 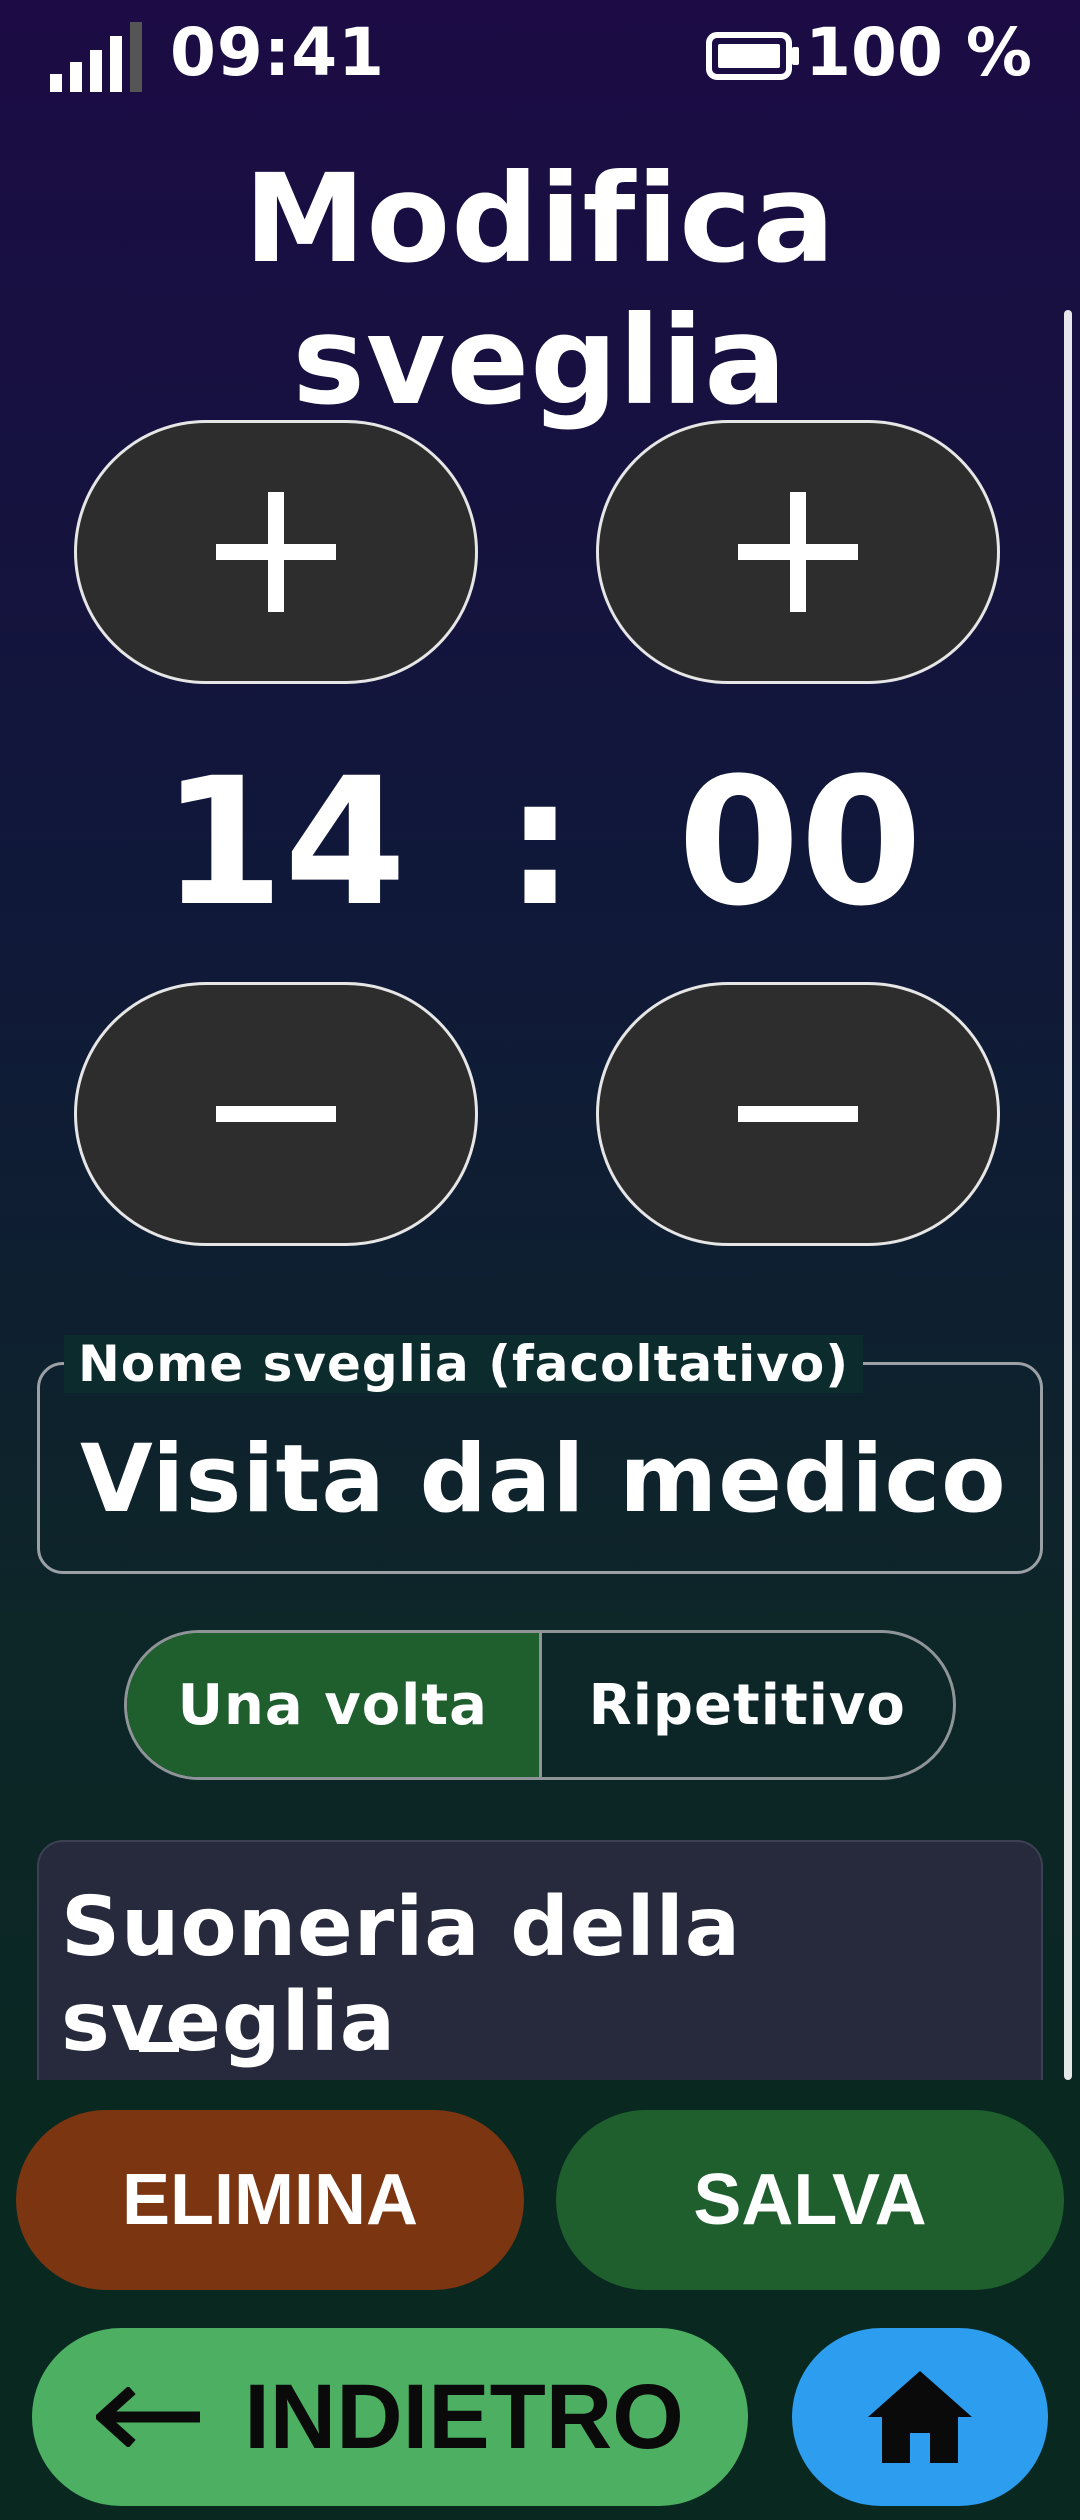 What do you see at coordinates (284, 842) in the screenshot?
I see `hour-value: 14` at bounding box center [284, 842].